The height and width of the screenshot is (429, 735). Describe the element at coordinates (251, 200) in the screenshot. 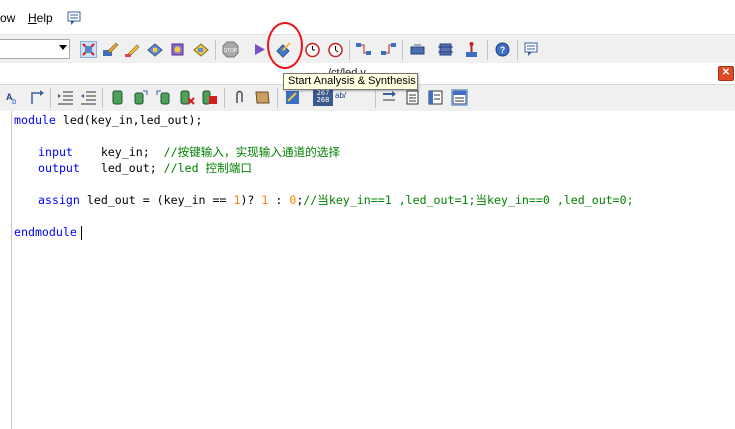

I see `ternary-operator: )?` at that location.